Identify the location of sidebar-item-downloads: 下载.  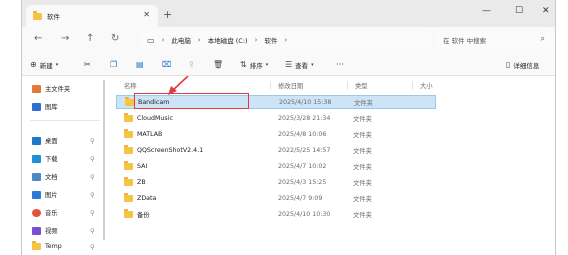
(45, 158).